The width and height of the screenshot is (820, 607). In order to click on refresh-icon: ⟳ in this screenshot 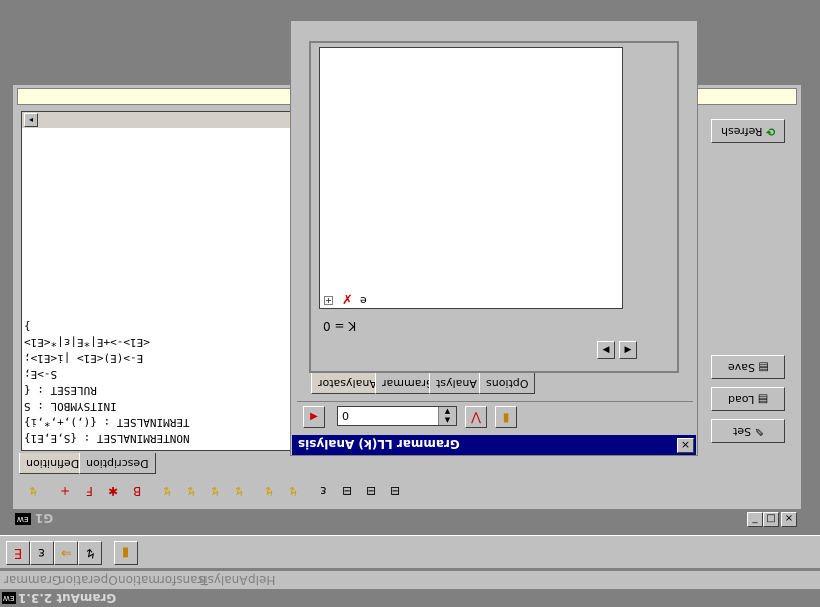, I will do `click(770, 131)`.